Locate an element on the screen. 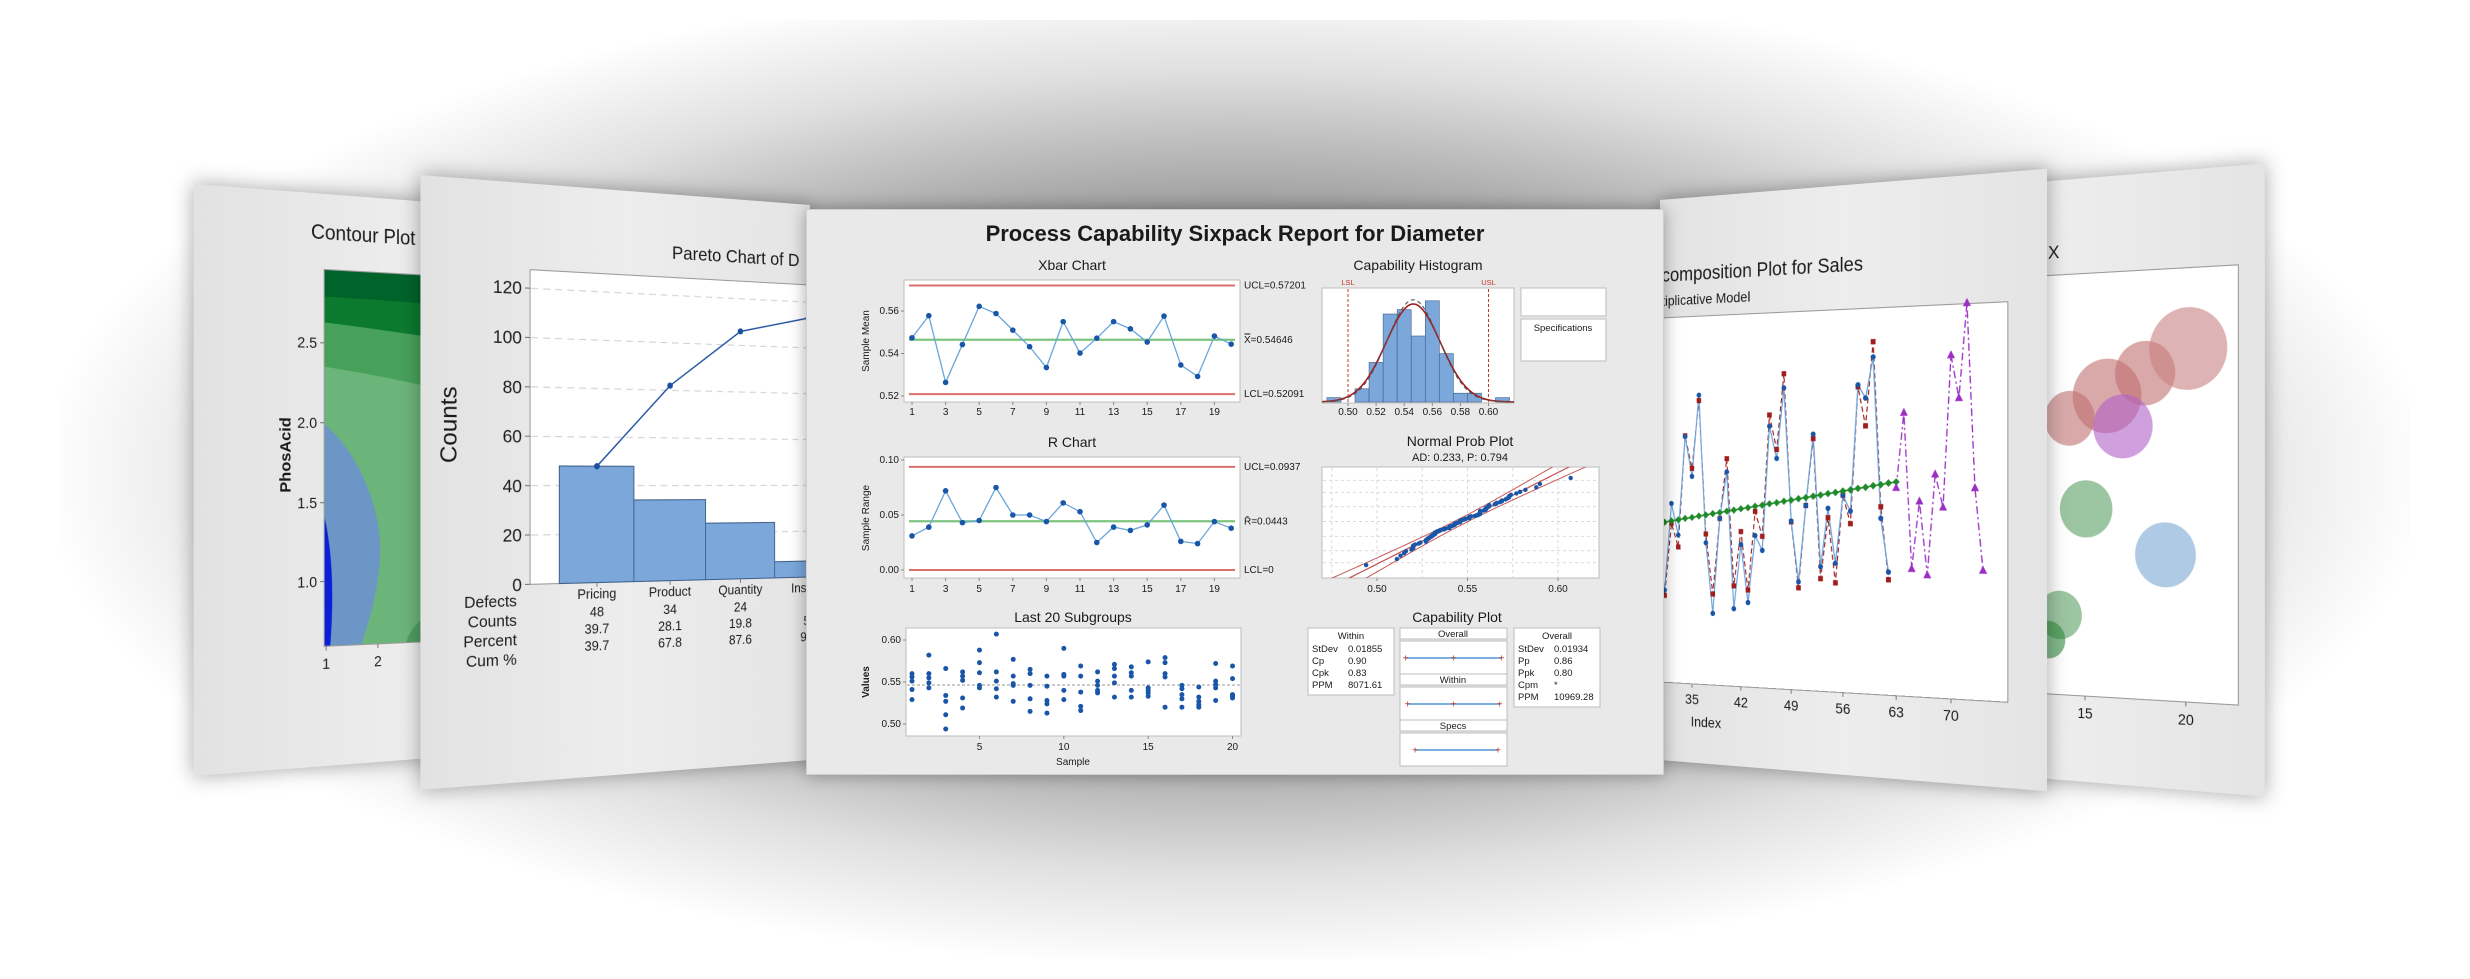  x-tick-label: 15 is located at coordinates (1148, 412).